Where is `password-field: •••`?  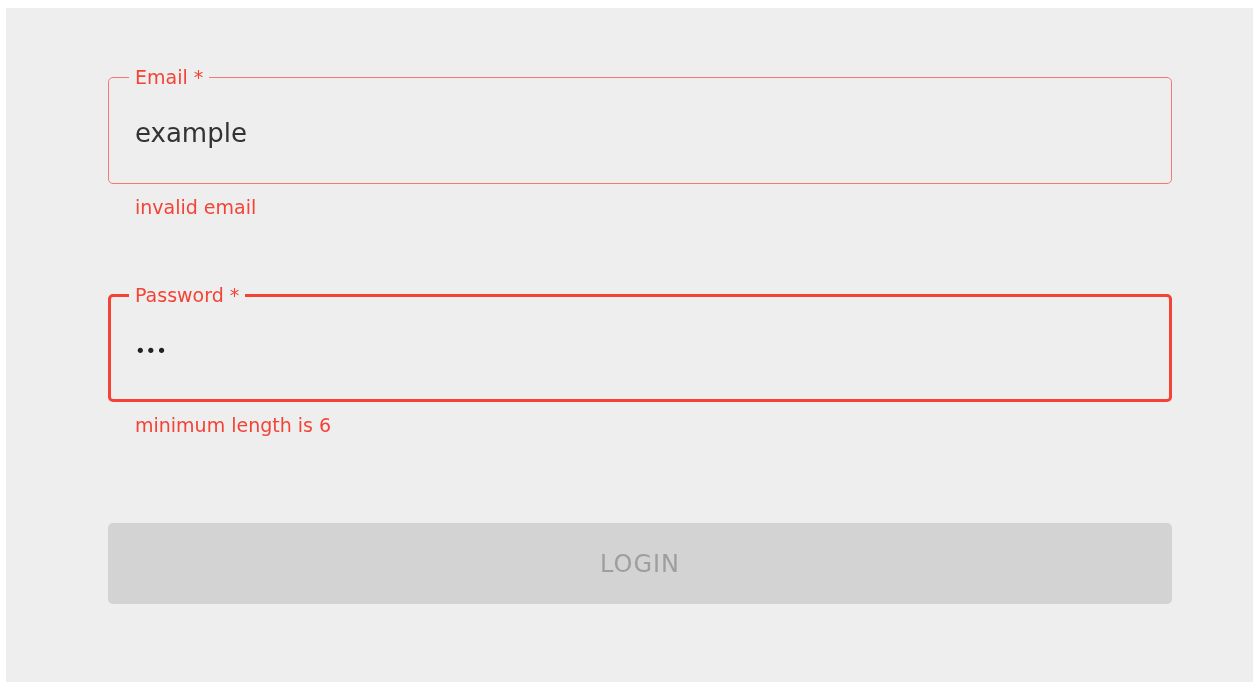
password-field: ••• is located at coordinates (151, 350).